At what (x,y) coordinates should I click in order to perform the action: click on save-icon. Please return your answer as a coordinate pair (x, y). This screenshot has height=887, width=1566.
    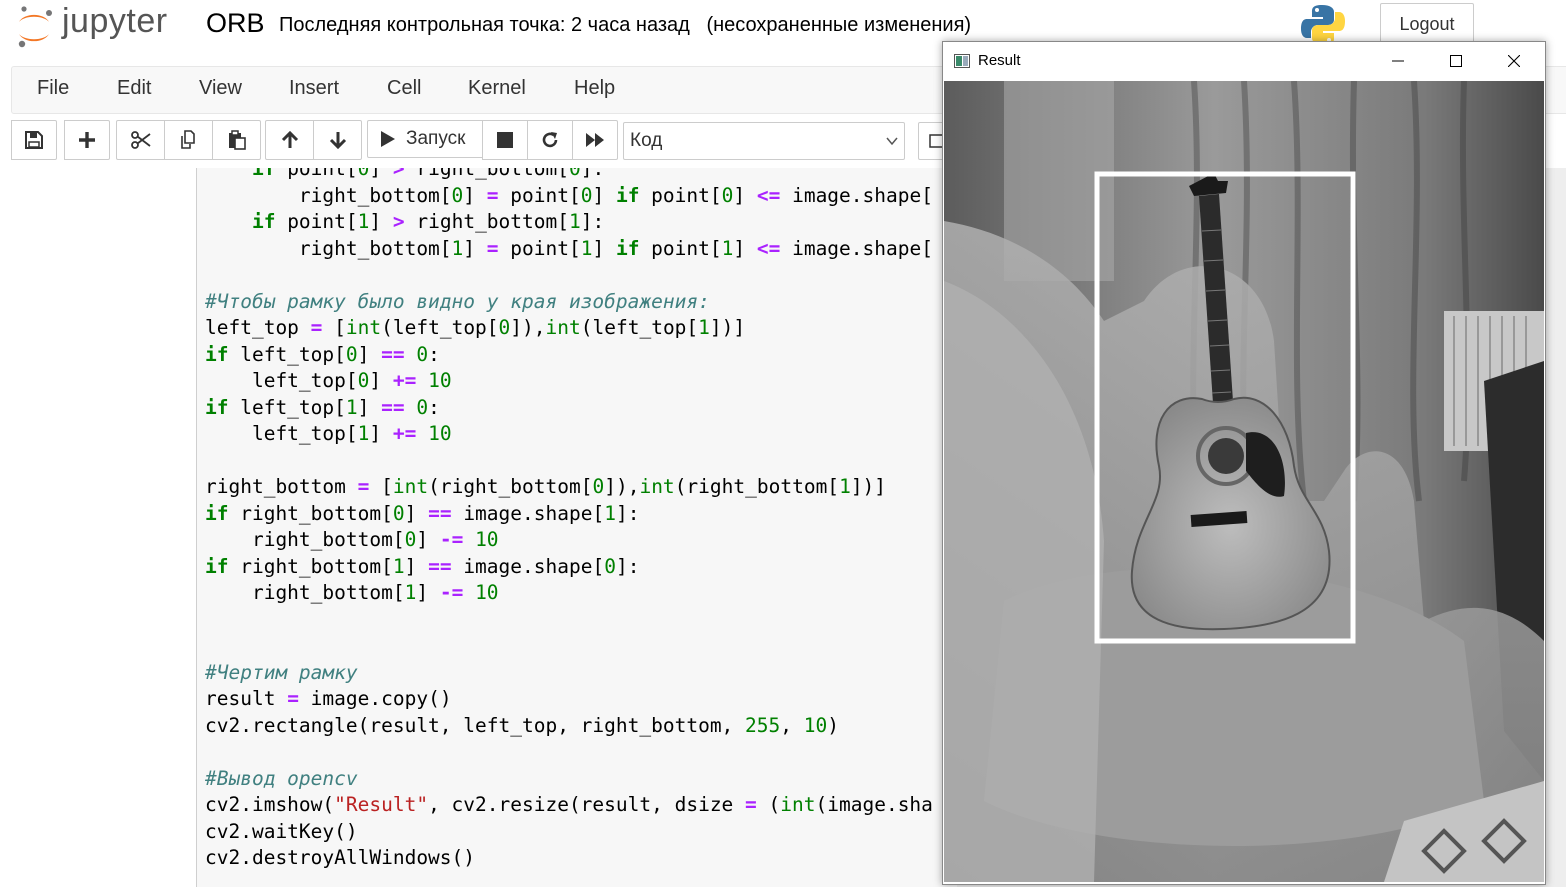
    Looking at the image, I should click on (34, 140).